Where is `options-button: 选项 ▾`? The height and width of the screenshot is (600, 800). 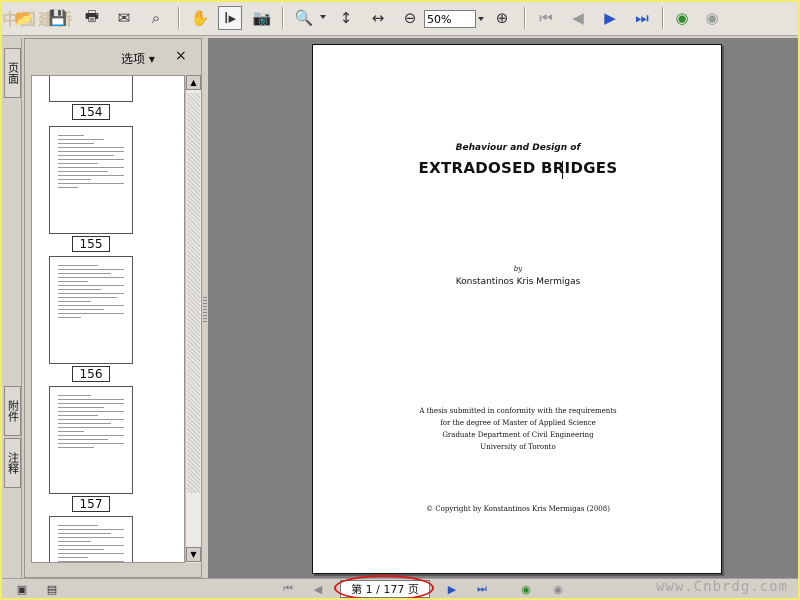 options-button: 选项 ▾ is located at coordinates (138, 58).